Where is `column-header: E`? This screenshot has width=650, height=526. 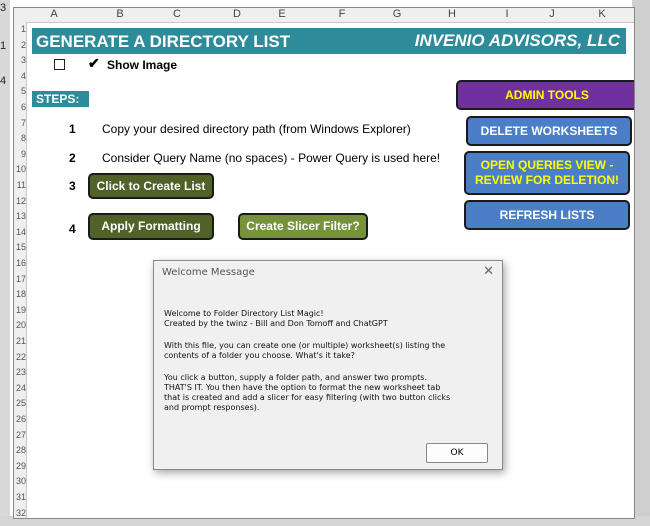
column-header: E is located at coordinates (282, 14).